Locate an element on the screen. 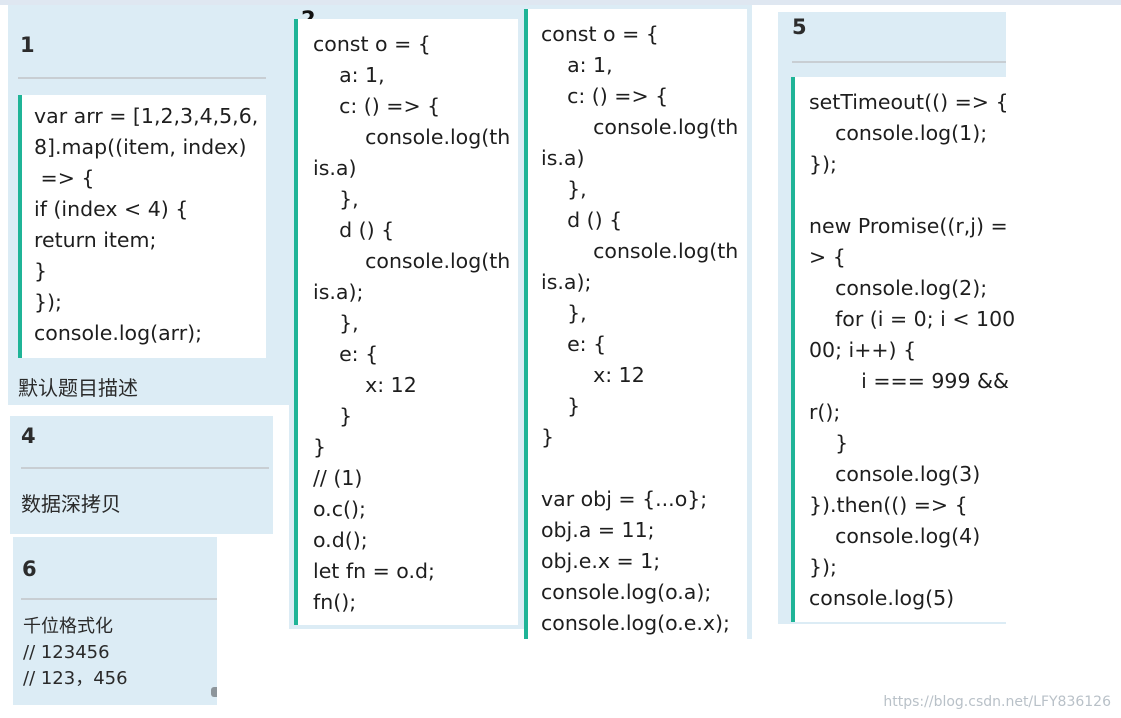 The image size is (1121, 718). code-line: }).then(() => { is located at coordinates (888, 505).